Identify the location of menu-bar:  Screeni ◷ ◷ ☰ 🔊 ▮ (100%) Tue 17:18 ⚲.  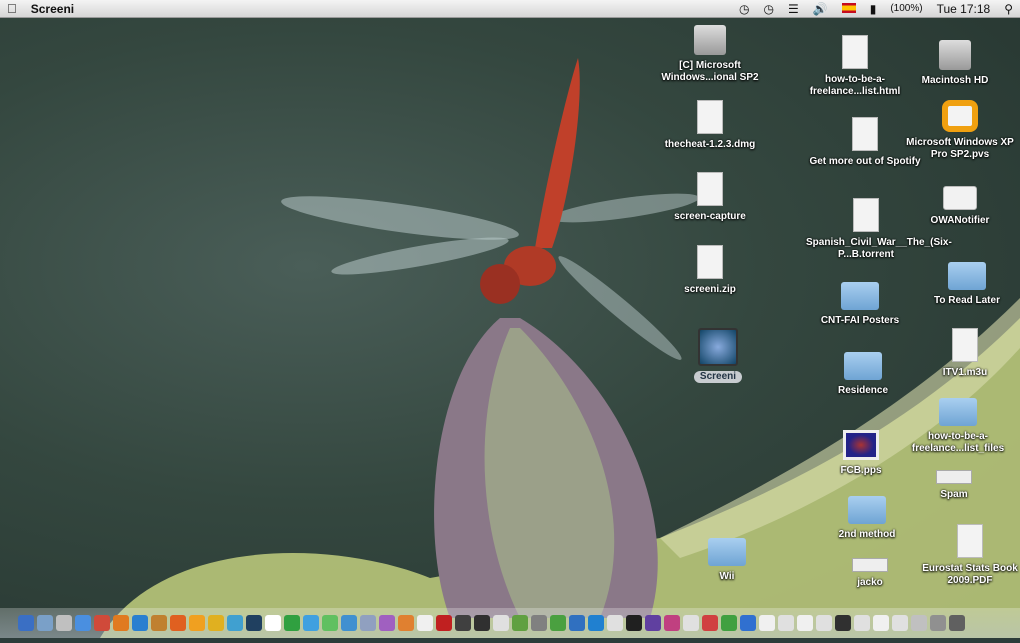
(510, 9).